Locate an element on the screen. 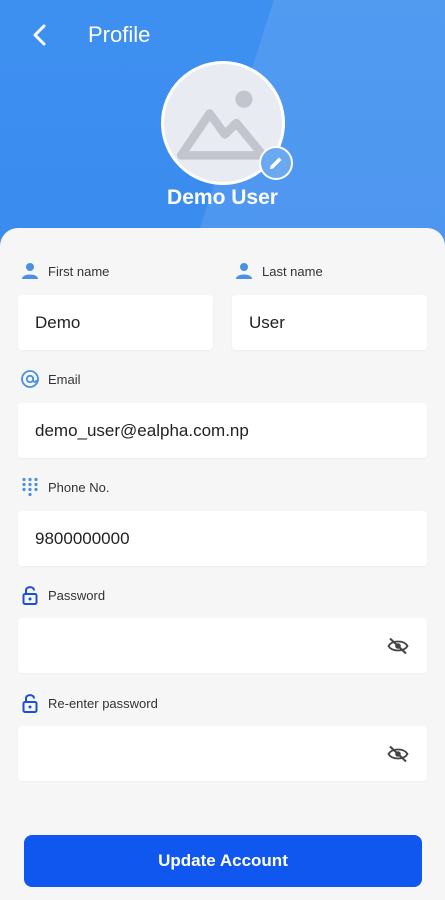 The width and height of the screenshot is (445, 900). chevron-left-icon is located at coordinates (39, 35).